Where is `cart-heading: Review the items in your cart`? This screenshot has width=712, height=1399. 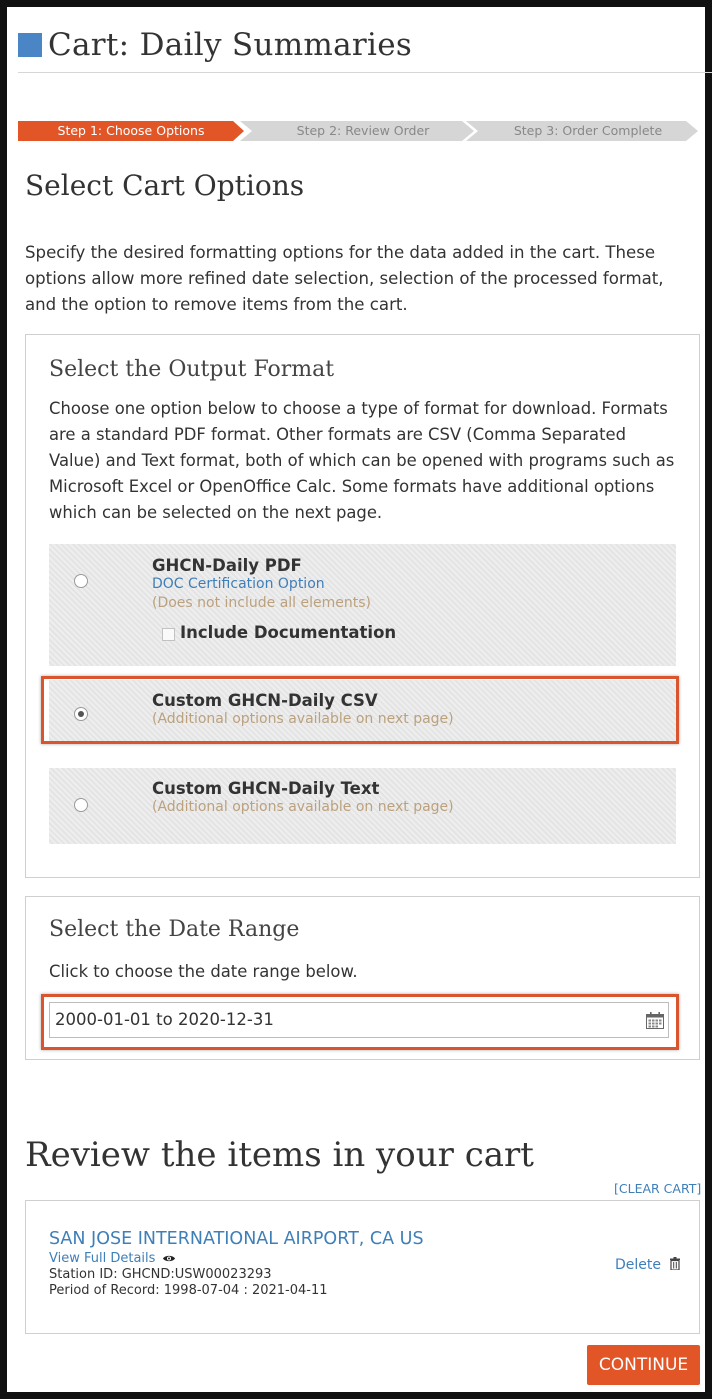 cart-heading: Review the items in your cart is located at coordinates (279, 1155).